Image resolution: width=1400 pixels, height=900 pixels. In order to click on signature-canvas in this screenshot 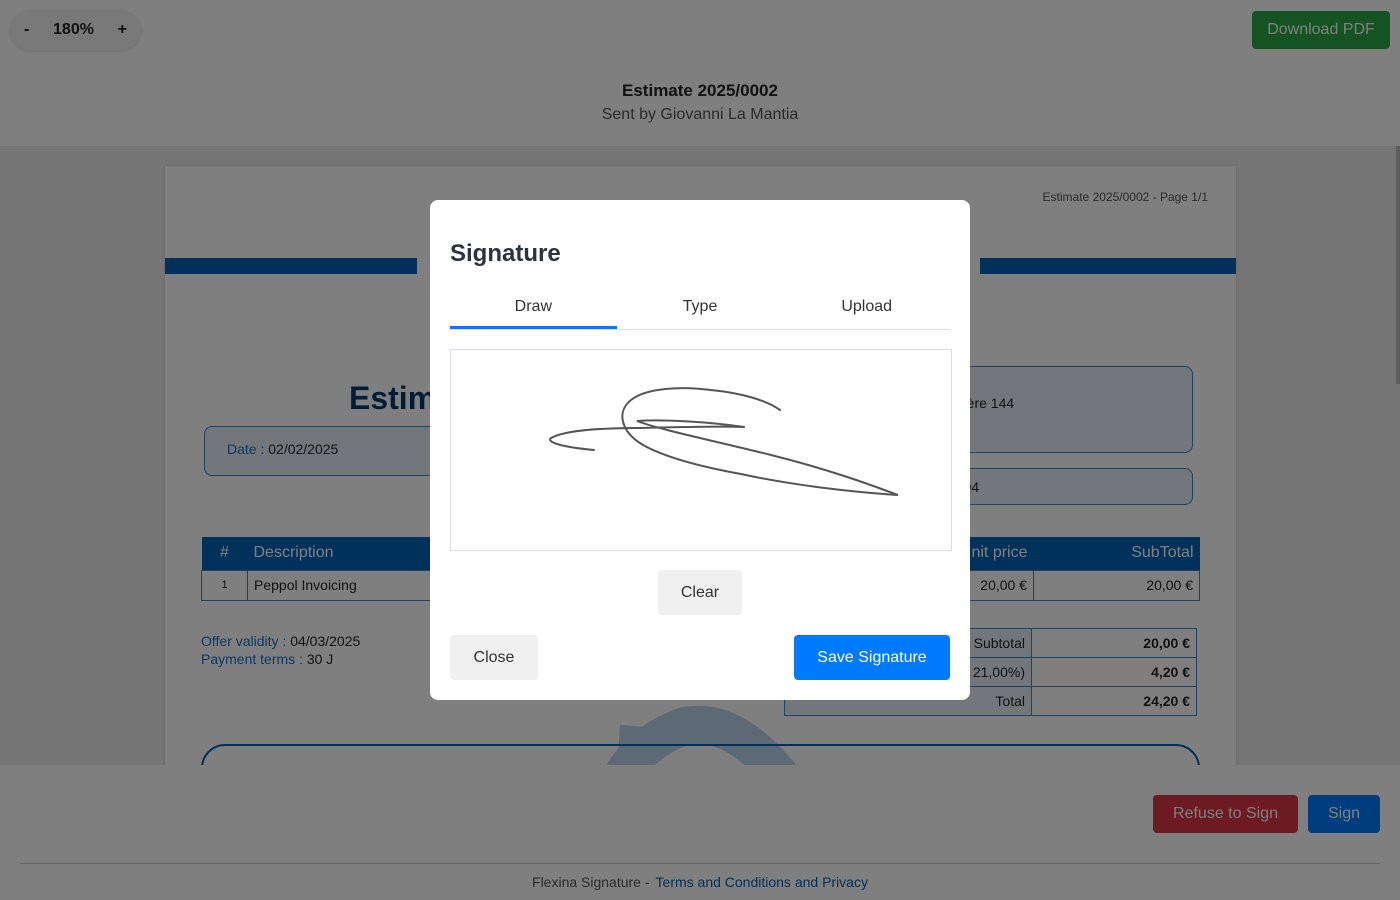, I will do `click(701, 450)`.